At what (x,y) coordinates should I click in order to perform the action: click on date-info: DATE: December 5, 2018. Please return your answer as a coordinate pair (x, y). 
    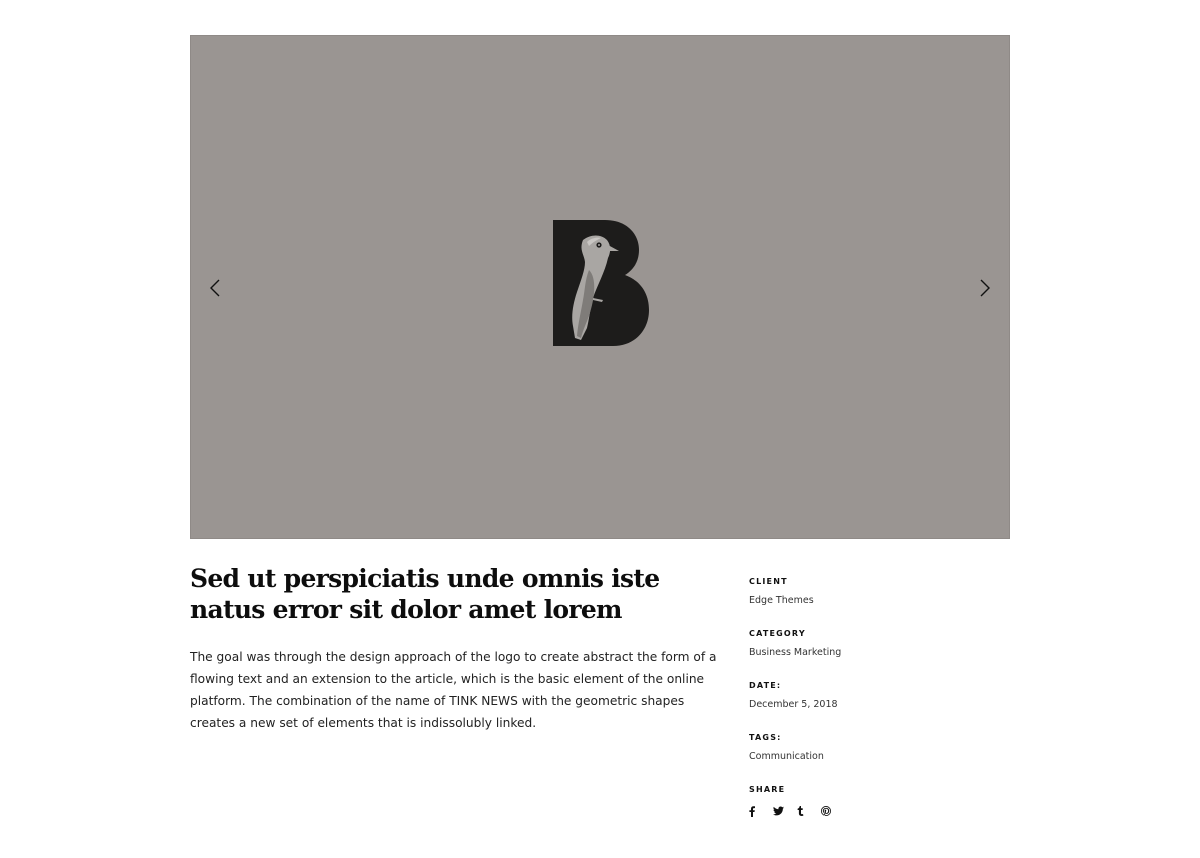
    Looking at the image, I should click on (859, 706).